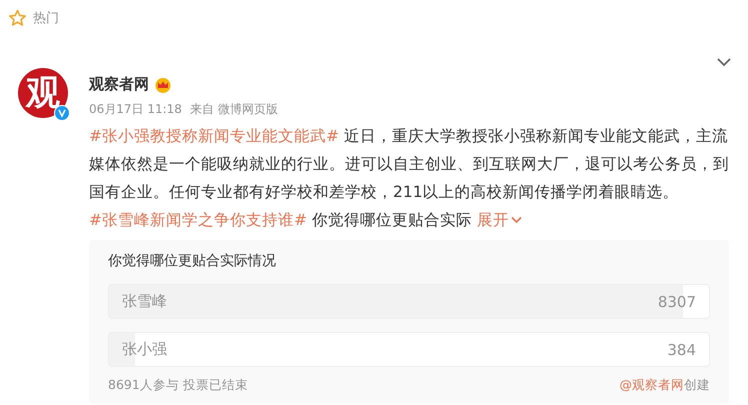 This screenshot has width=748, height=405. Describe the element at coordinates (409, 301) in the screenshot. I see `poll-option: 张雪峰 8307` at that location.